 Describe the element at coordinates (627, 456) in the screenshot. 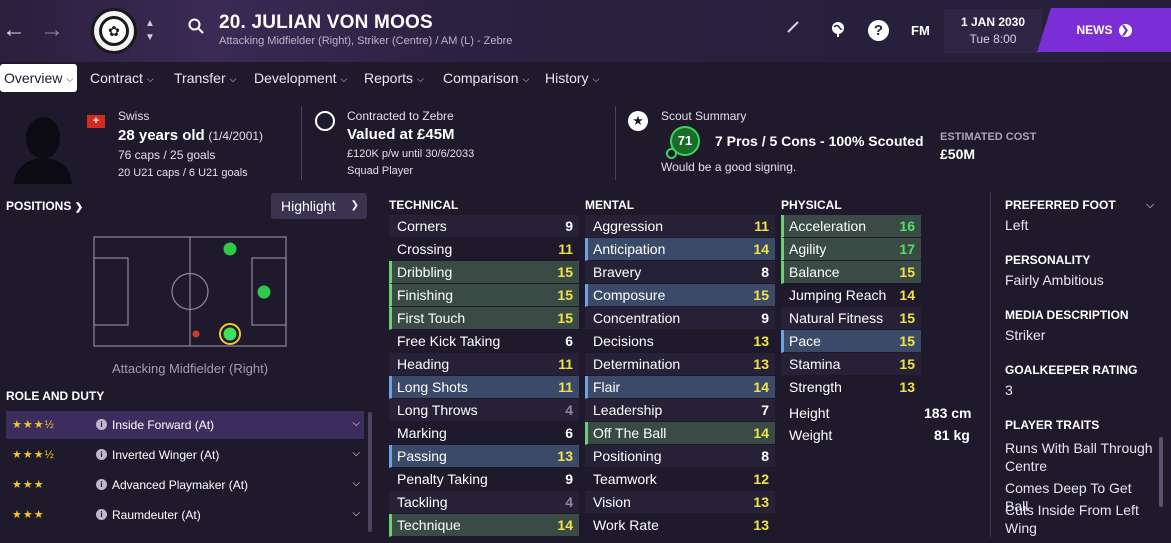

I see `attribute-name: Positioning` at that location.